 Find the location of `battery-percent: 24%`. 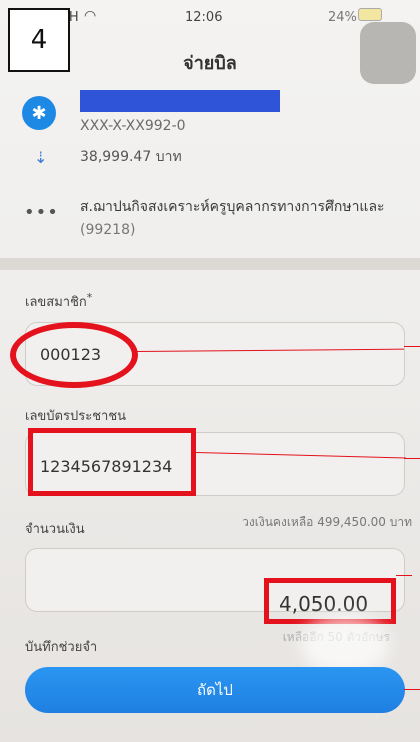

battery-percent: 24% is located at coordinates (342, 17).